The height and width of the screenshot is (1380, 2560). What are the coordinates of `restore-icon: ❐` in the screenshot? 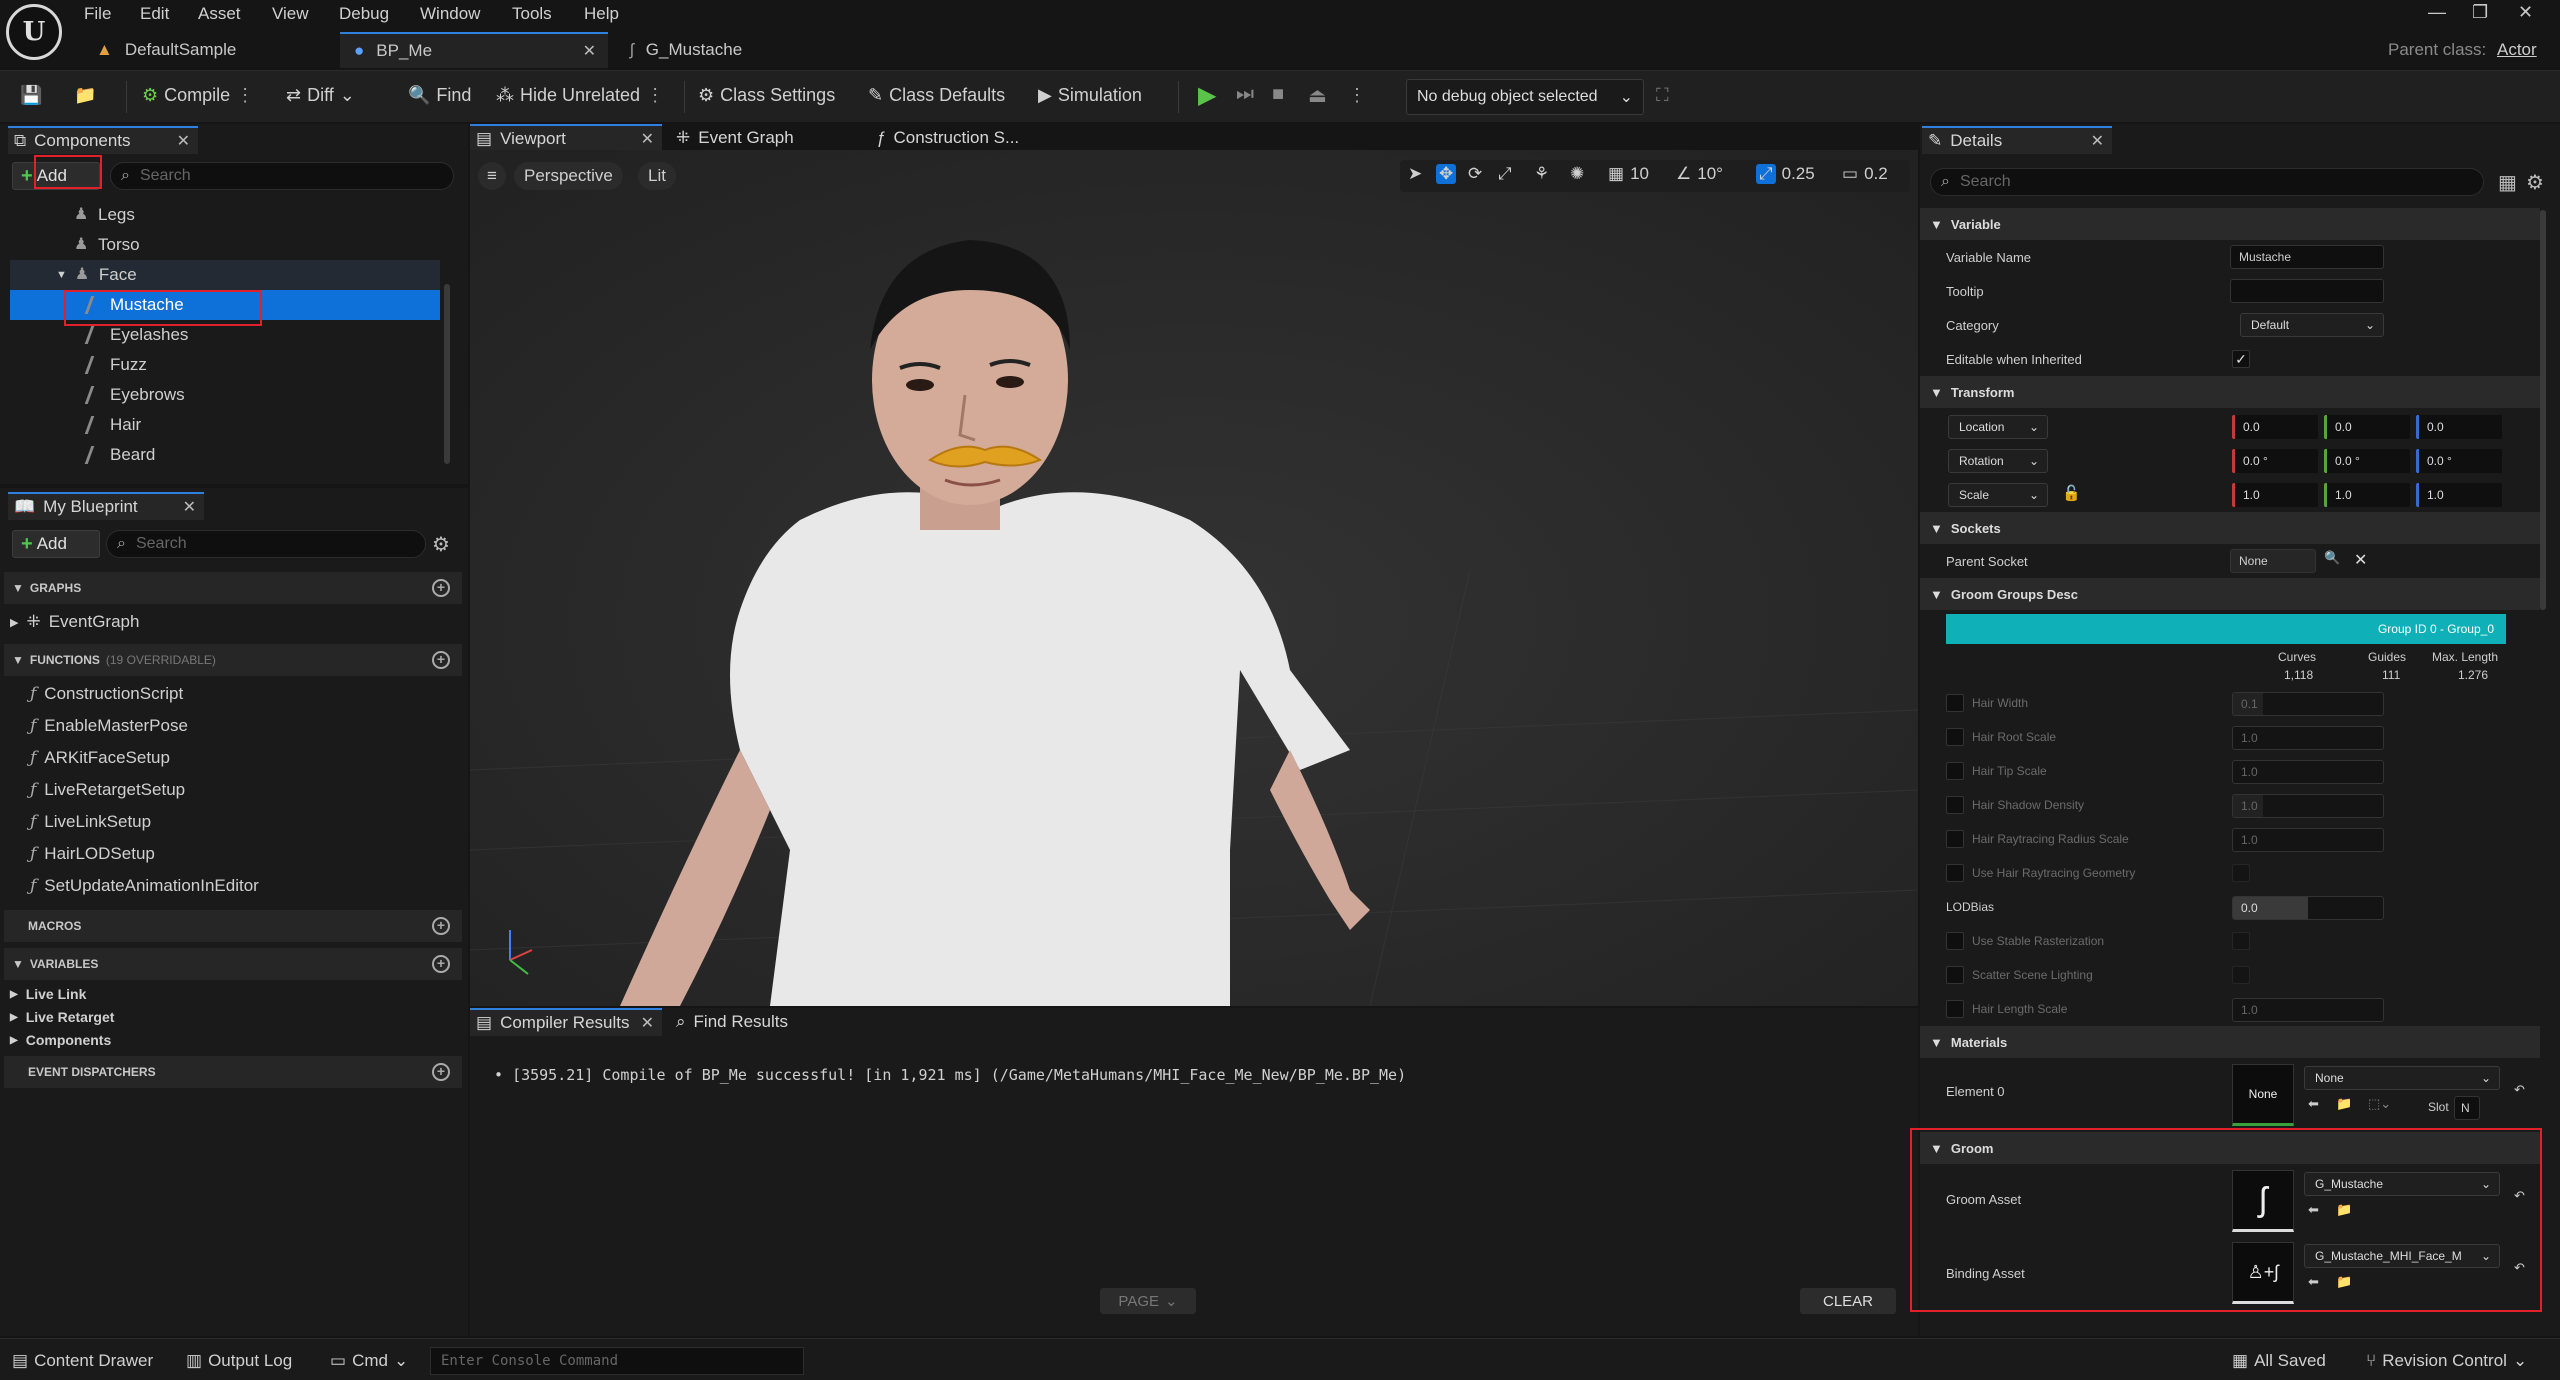 It's located at (2480, 12).